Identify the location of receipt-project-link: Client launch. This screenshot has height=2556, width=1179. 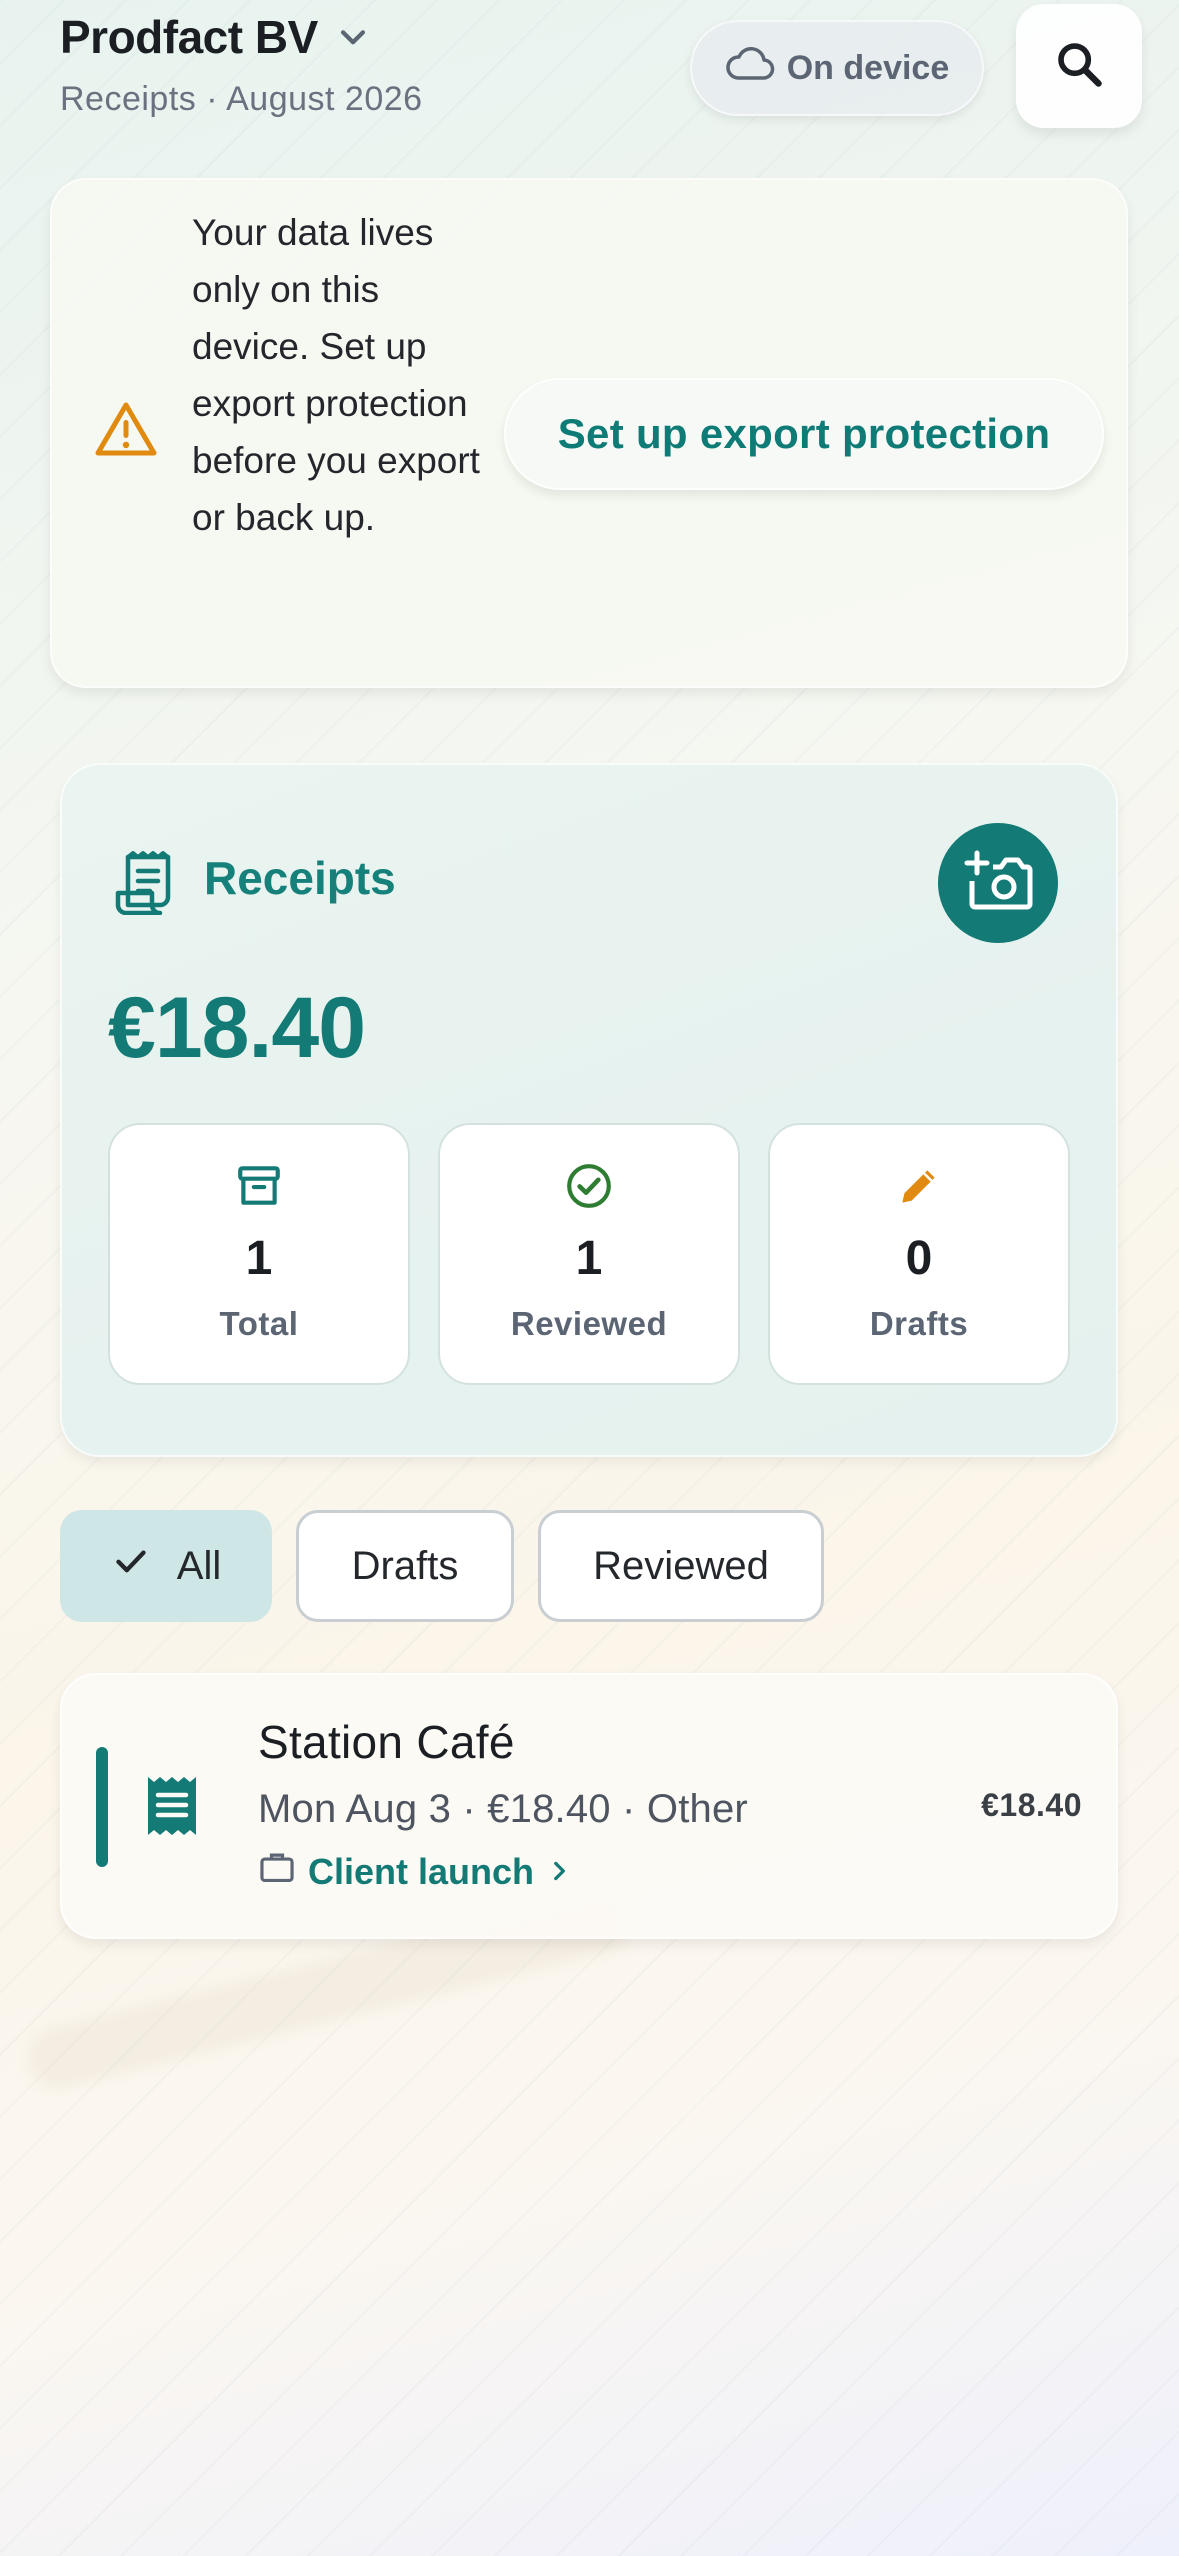
(415, 1871).